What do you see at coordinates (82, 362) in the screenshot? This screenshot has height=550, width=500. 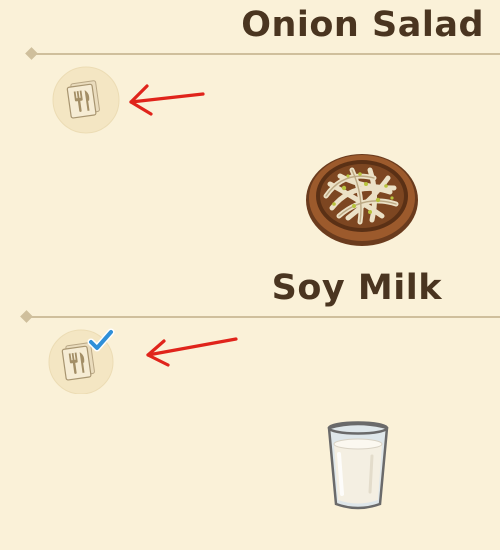 I see `recipe-card-cooked-icon` at bounding box center [82, 362].